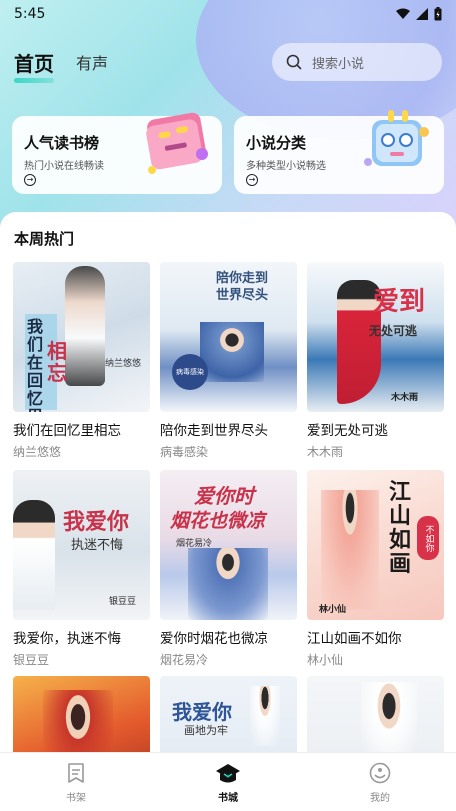  What do you see at coordinates (393, 331) in the screenshot?
I see `cover-subtitle: 无处可逃` at bounding box center [393, 331].